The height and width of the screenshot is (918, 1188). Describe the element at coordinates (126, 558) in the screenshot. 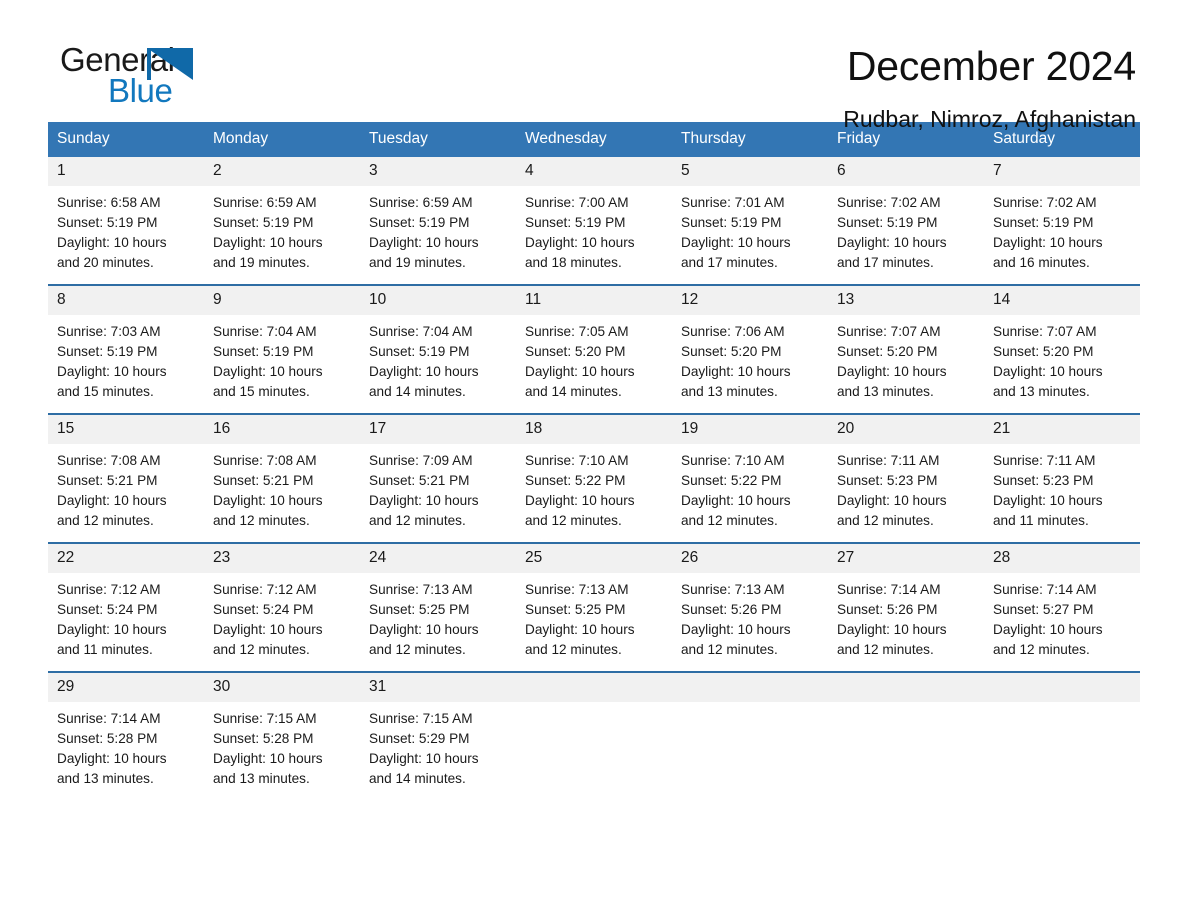

I see `day-number: 22` at that location.